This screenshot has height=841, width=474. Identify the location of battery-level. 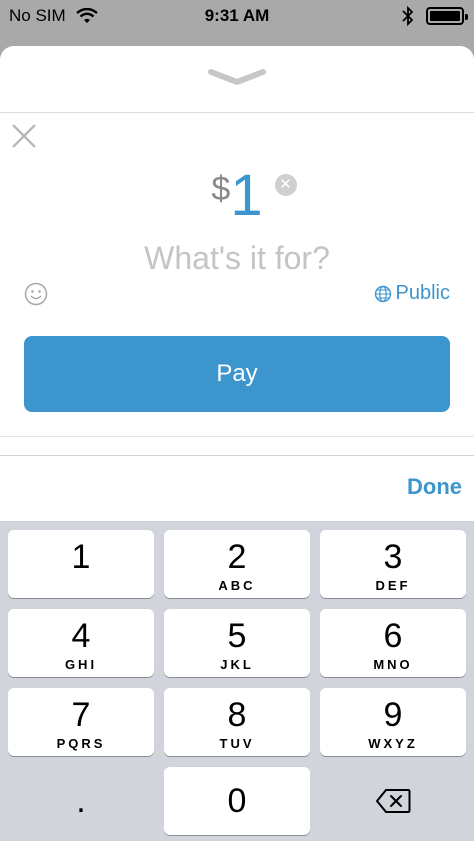
(445, 16).